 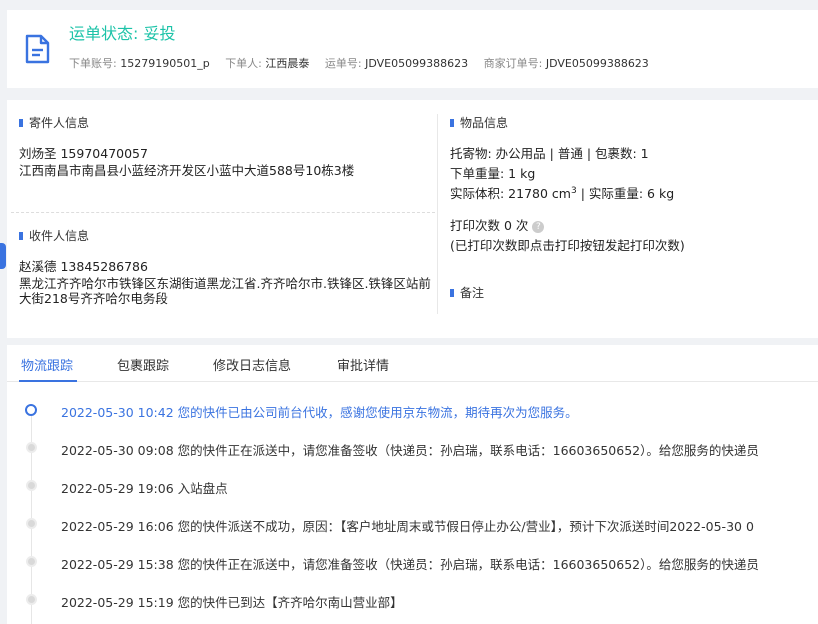 What do you see at coordinates (232, 602) in the screenshot?
I see `timeline-text: 2022-05-29 15:19 您的快件已到达【齐齐哈尔南山营业部】` at bounding box center [232, 602].